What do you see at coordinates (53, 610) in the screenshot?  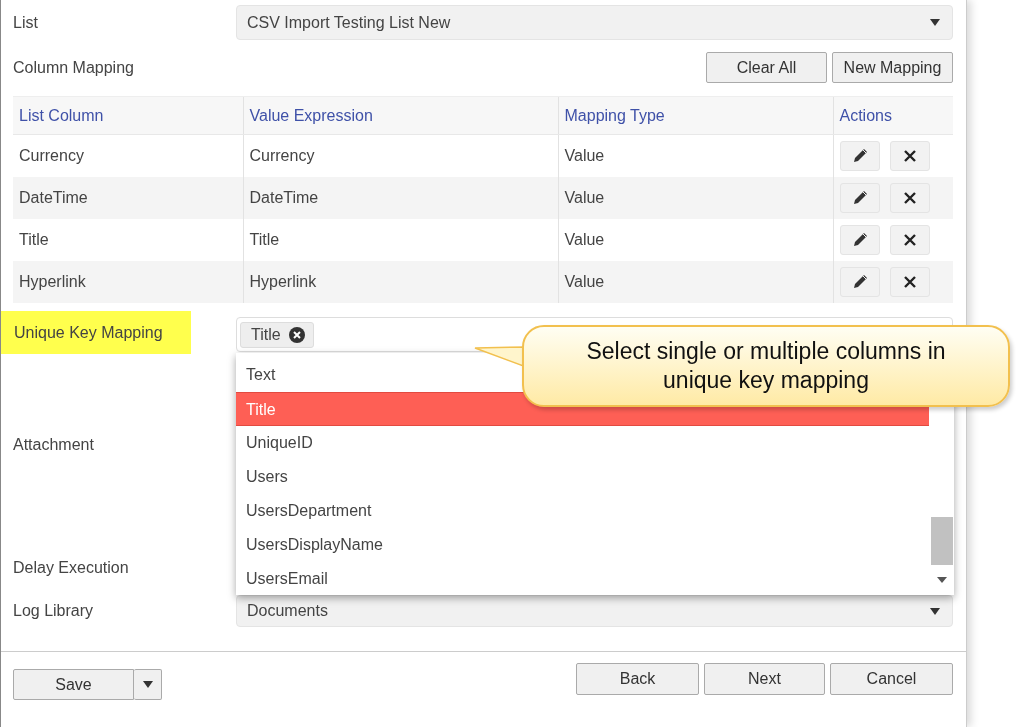 I see `field-label: Log Library` at bounding box center [53, 610].